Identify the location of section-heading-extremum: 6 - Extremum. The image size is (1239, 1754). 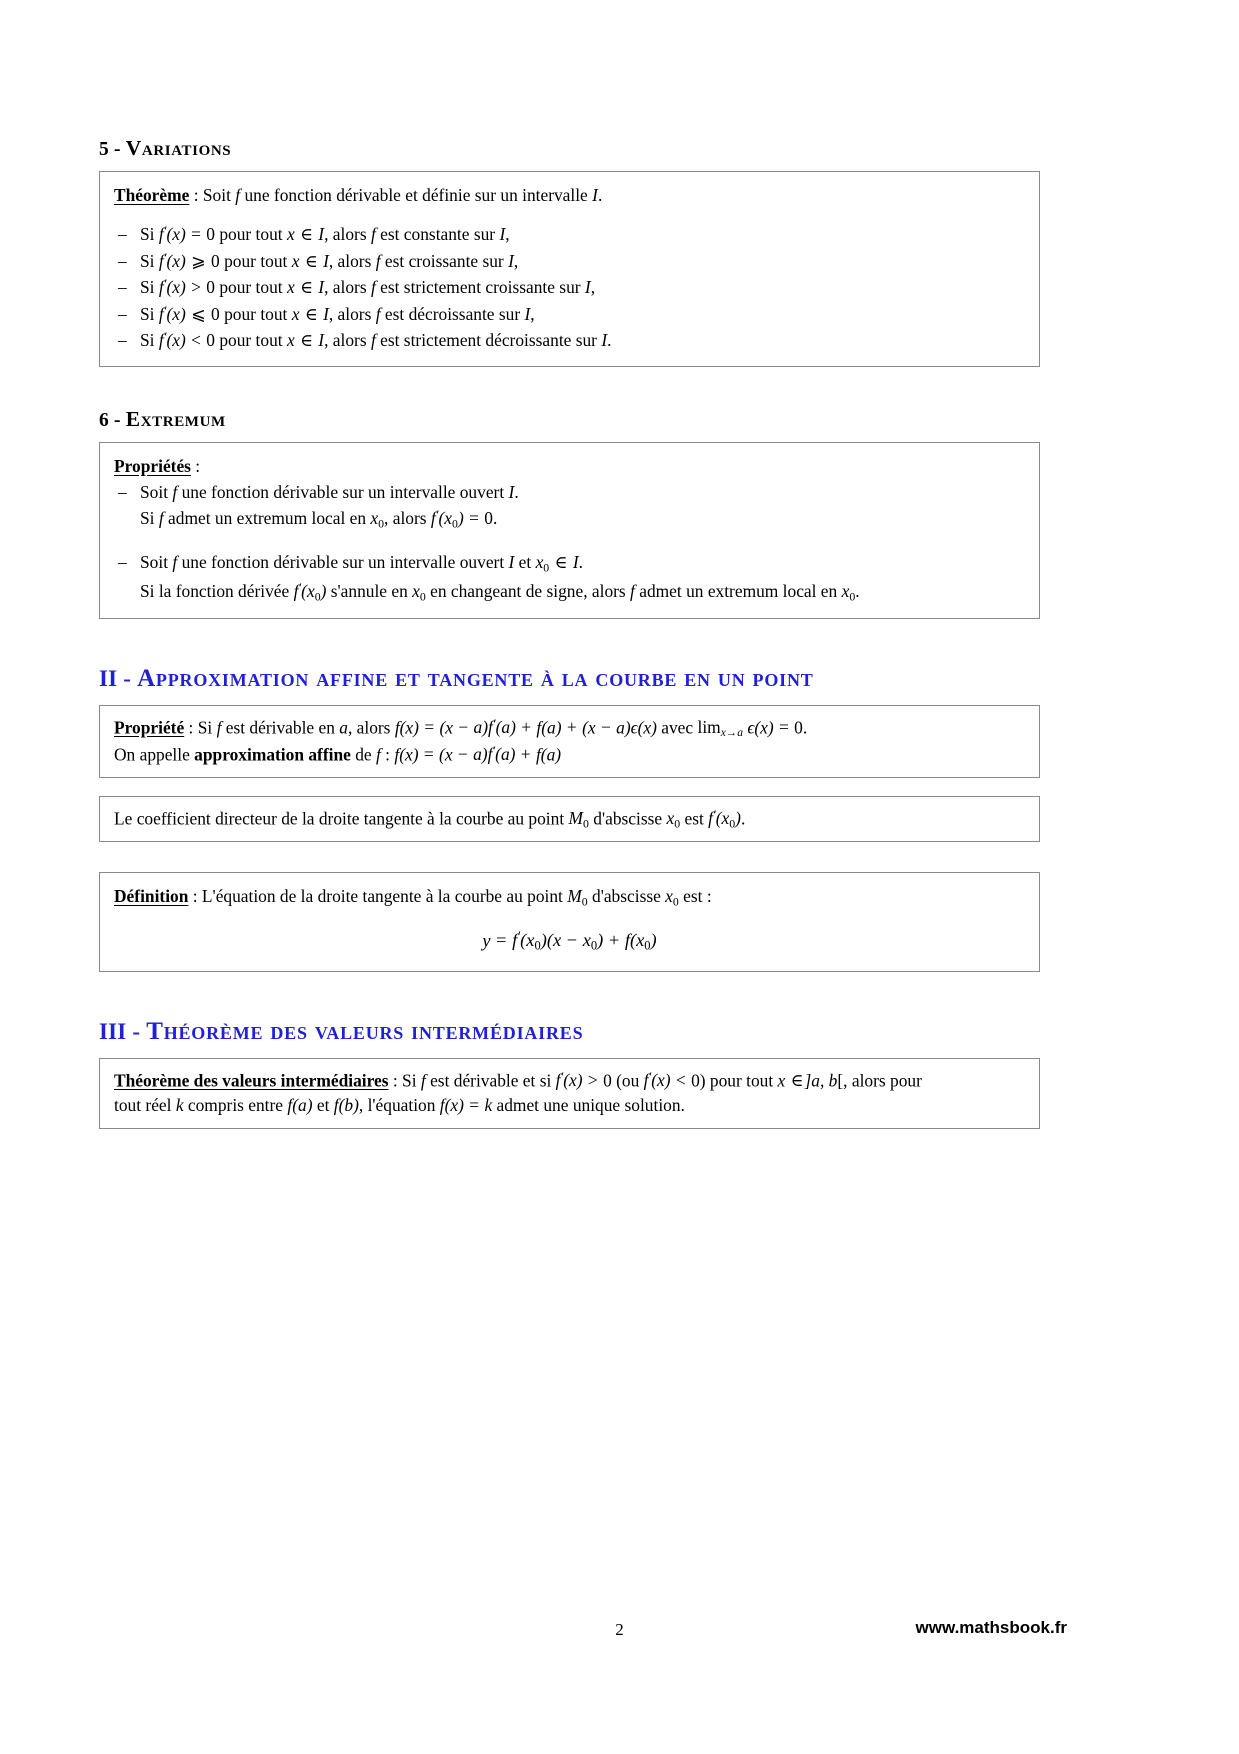
(569, 419).